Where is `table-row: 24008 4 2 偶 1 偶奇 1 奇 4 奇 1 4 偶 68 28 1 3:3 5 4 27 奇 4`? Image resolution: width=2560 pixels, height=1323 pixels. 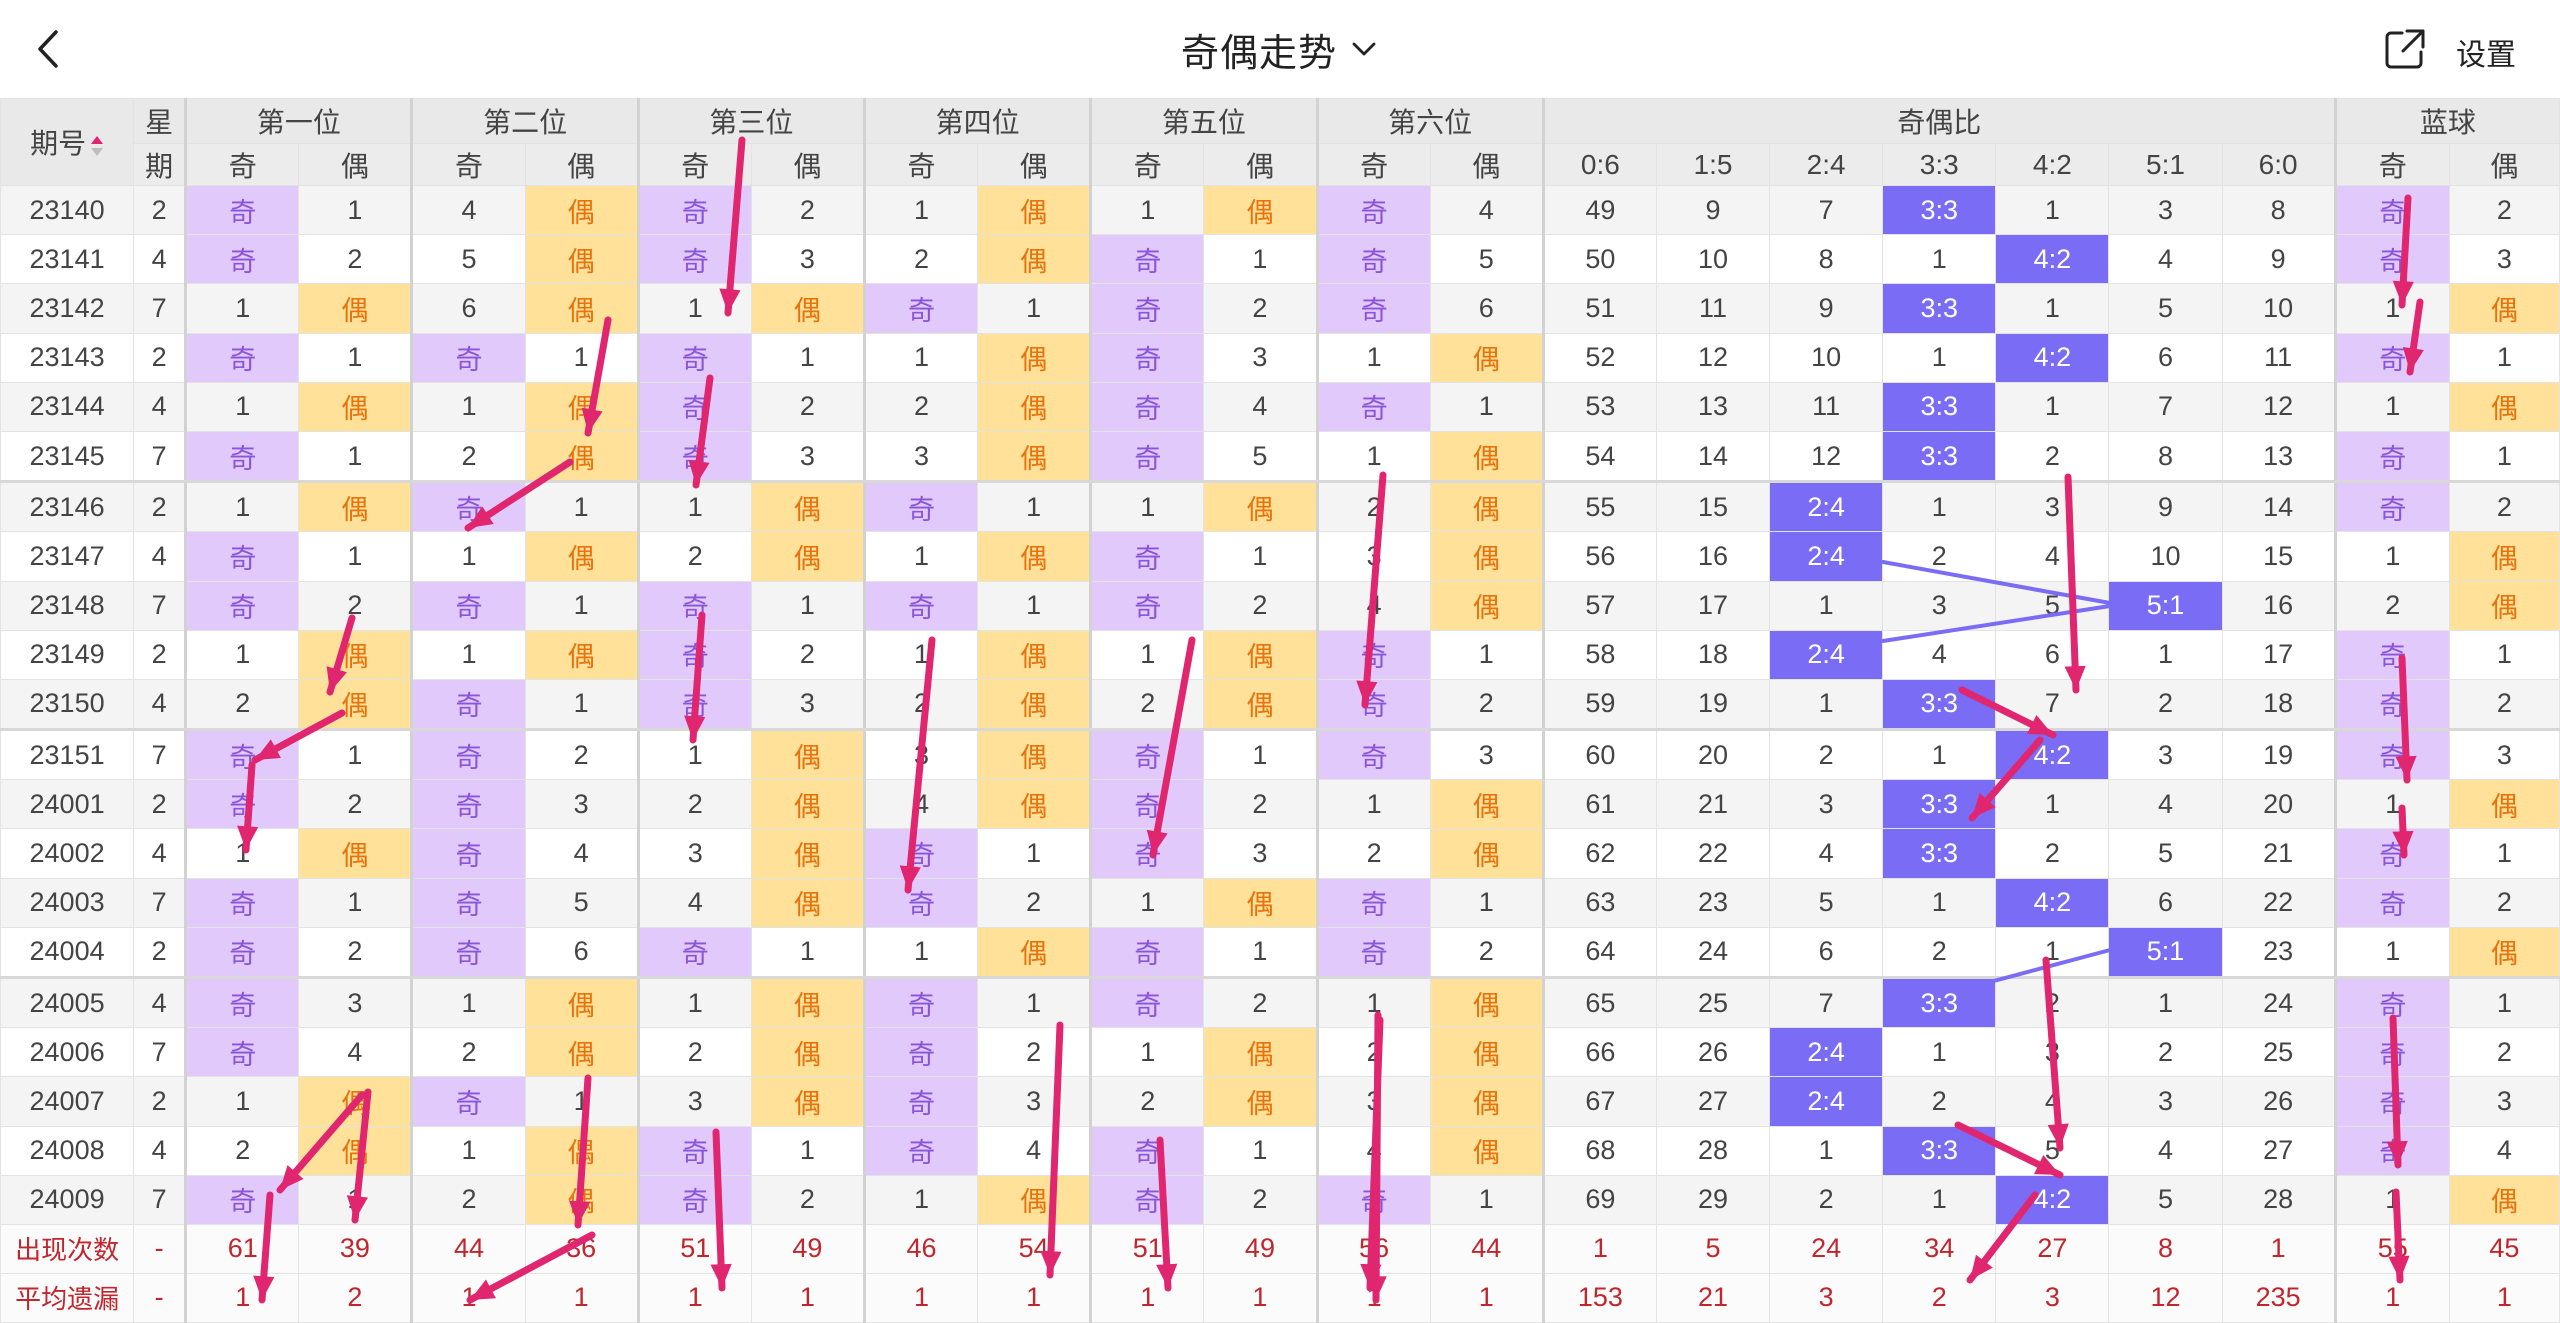 table-row: 24008 4 2 偶 1 偶奇 1 奇 4 奇 1 4 偶 68 28 1 3:3 5 4 27 奇 4 is located at coordinates (1280, 1150).